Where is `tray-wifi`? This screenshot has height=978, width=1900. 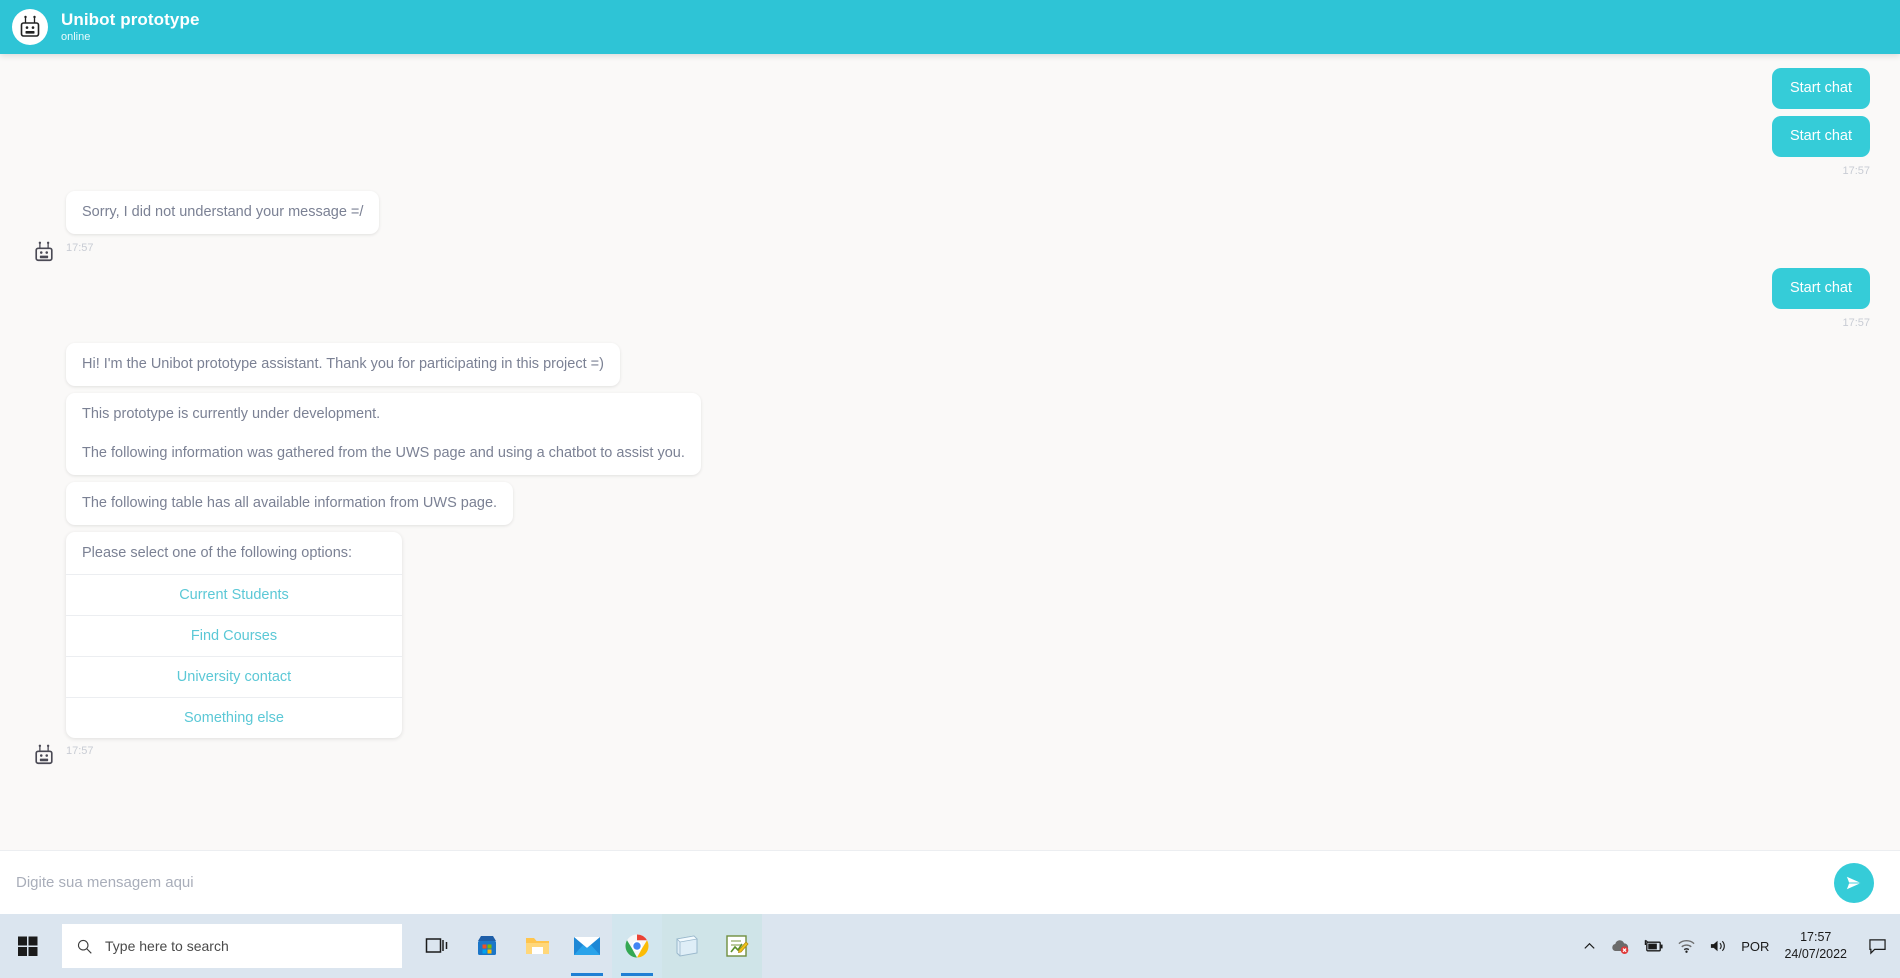 tray-wifi is located at coordinates (1686, 946).